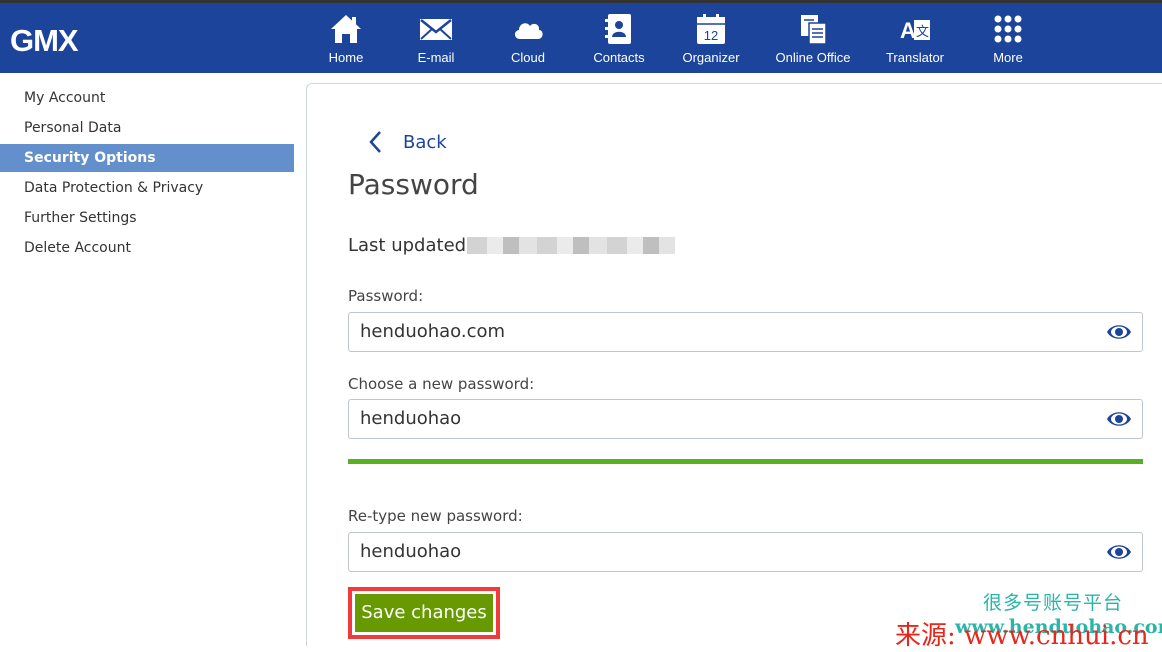 This screenshot has width=1162, height=652. What do you see at coordinates (413, 184) in the screenshot?
I see `page-title: Password` at bounding box center [413, 184].